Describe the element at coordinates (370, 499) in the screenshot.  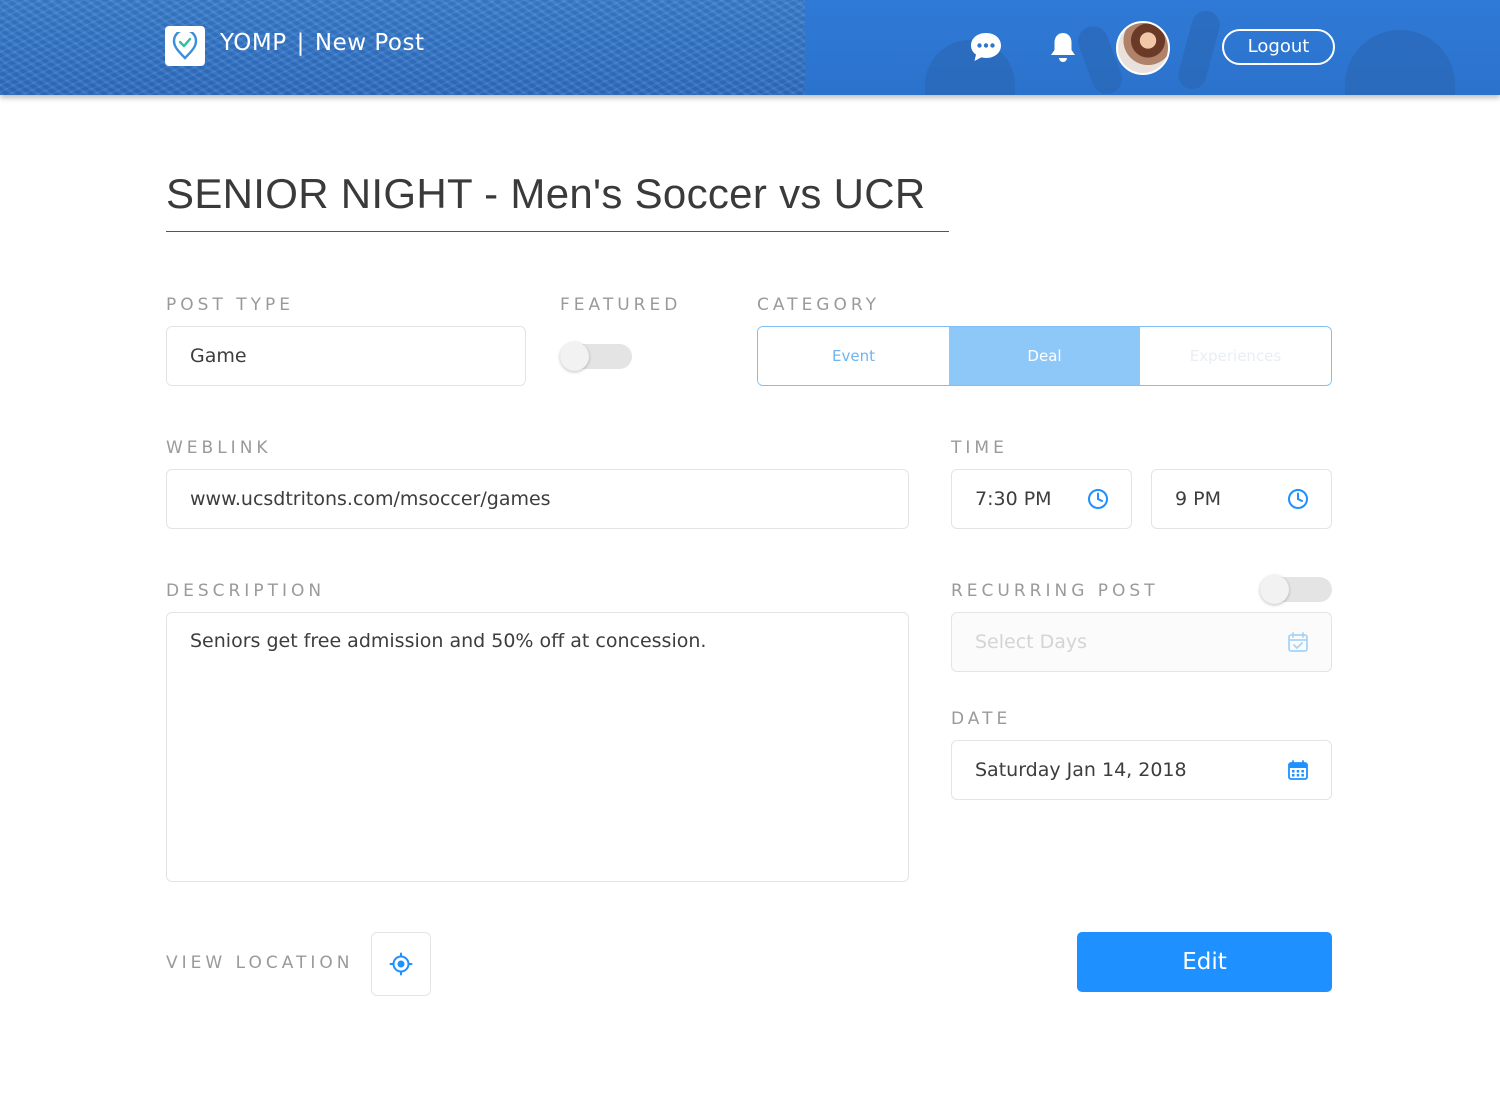
I see `weblink-value: www.ucsdtritons.com/msoccer/games` at that location.